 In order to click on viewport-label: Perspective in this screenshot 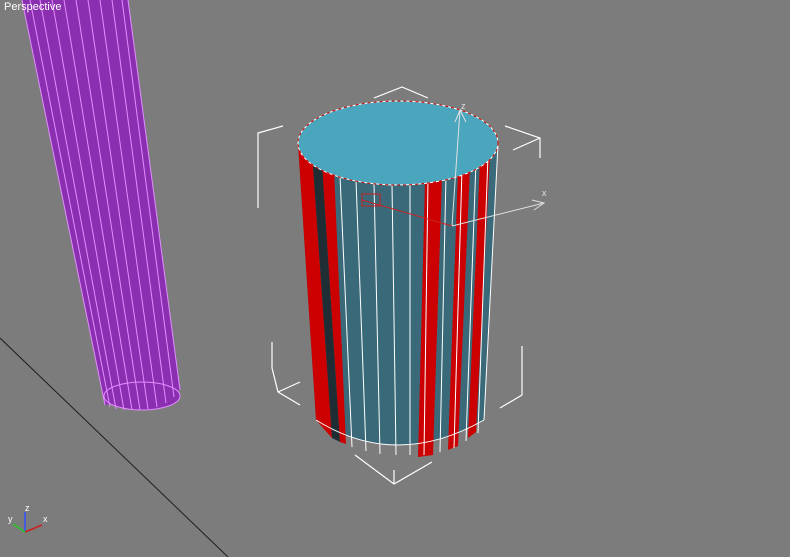, I will do `click(32, 7)`.